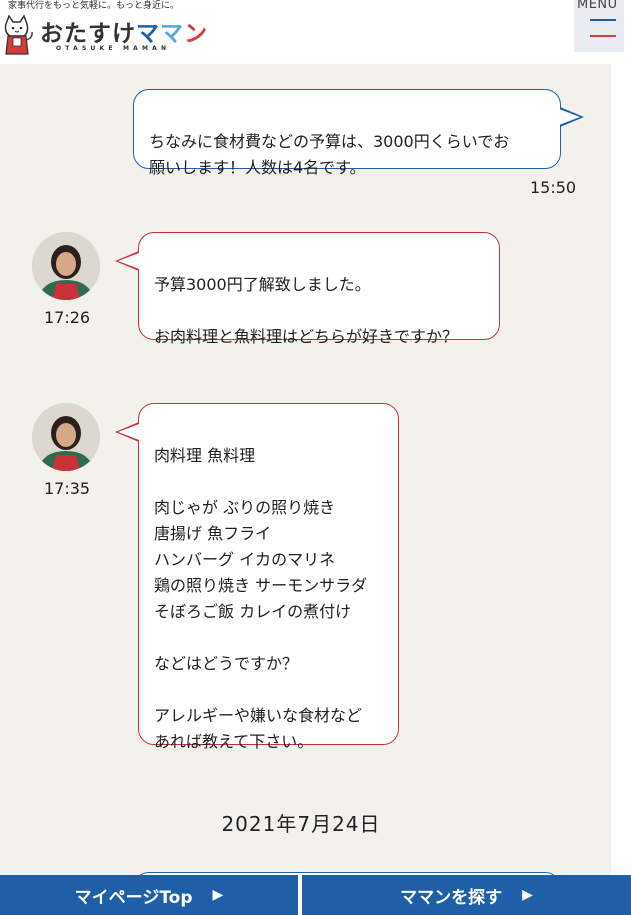 This screenshot has width=631, height=915. I want to click on menu-button: MENU, so click(599, 26).